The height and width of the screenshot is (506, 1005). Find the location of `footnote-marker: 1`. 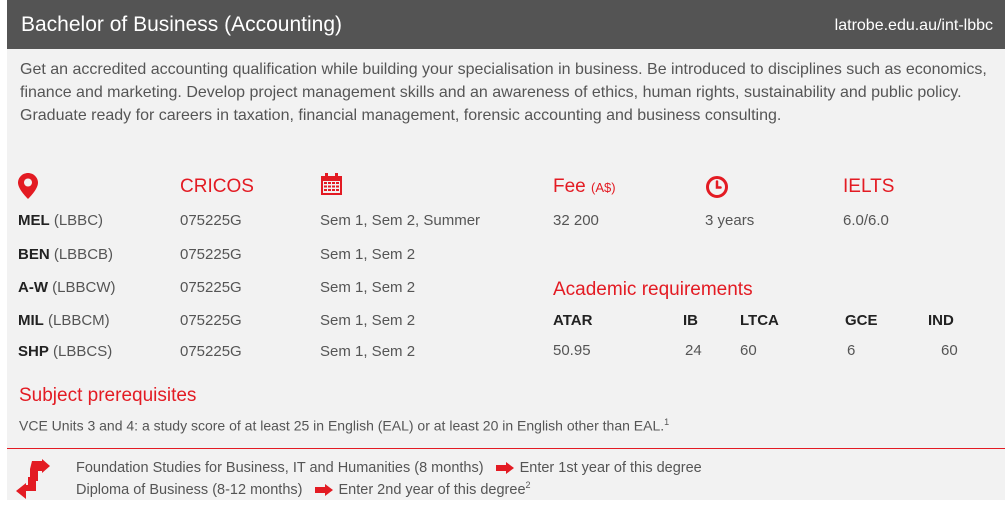

footnote-marker: 1 is located at coordinates (667, 422).